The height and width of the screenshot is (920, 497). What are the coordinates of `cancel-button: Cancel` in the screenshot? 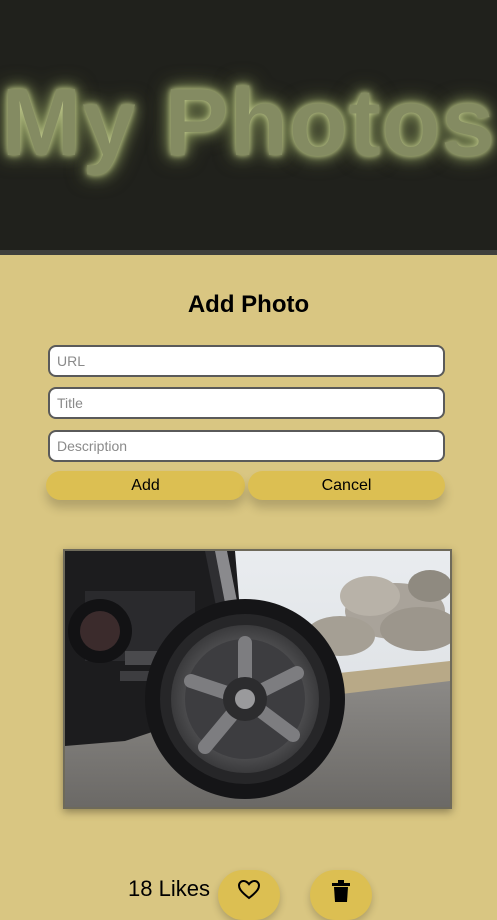 It's located at (346, 485).